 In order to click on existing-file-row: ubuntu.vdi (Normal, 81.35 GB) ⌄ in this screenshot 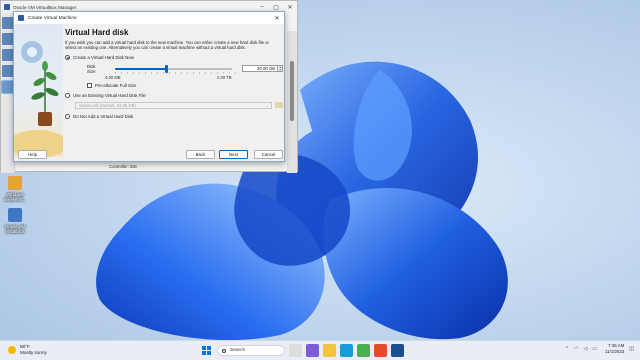, I will do `click(179, 105)`.